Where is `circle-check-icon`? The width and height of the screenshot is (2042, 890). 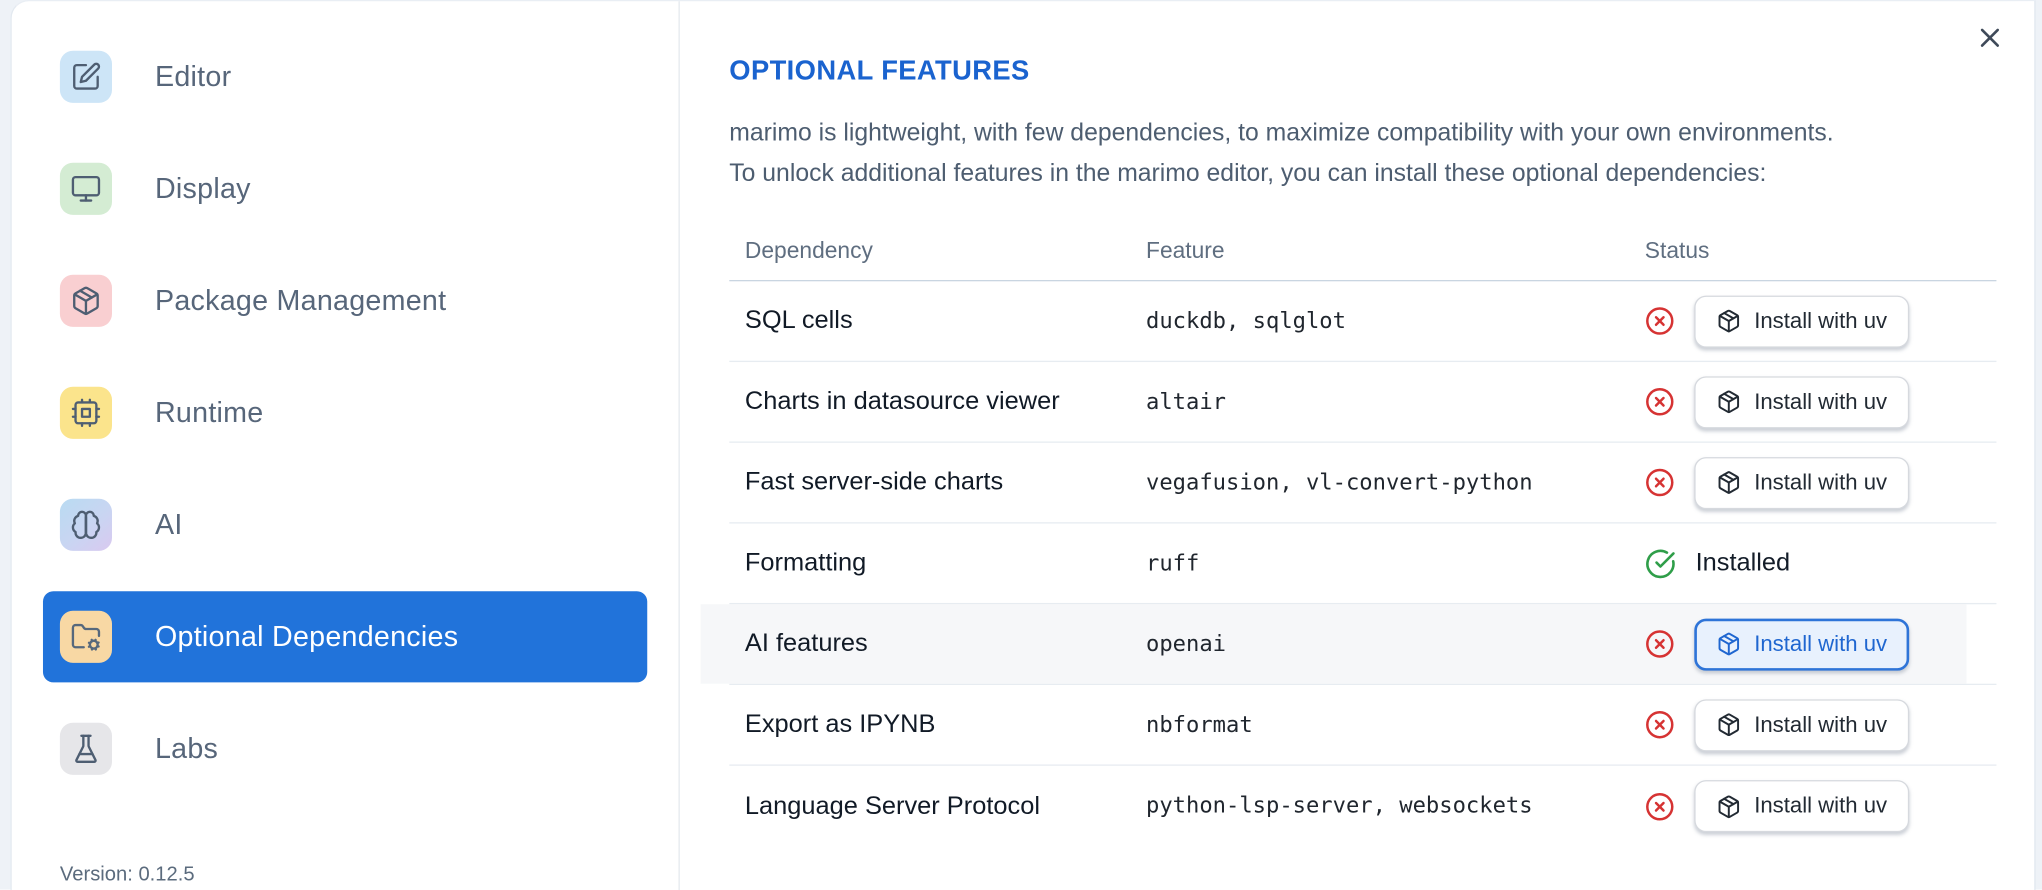
circle-check-icon is located at coordinates (1660, 563).